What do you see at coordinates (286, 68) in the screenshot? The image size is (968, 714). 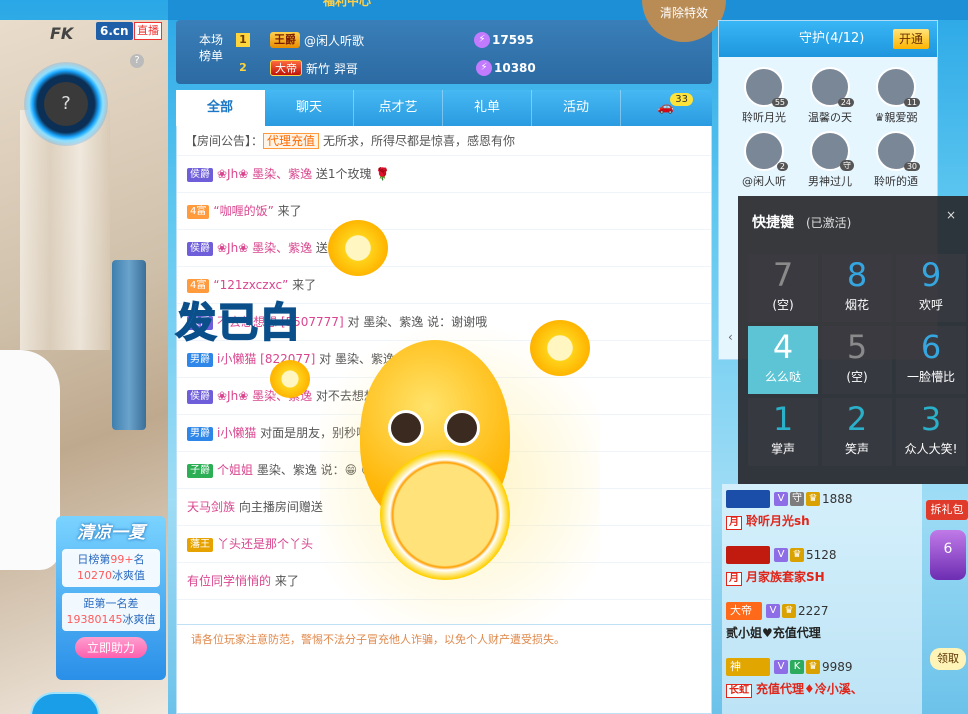 I see `rank-badge: 大帝` at bounding box center [286, 68].